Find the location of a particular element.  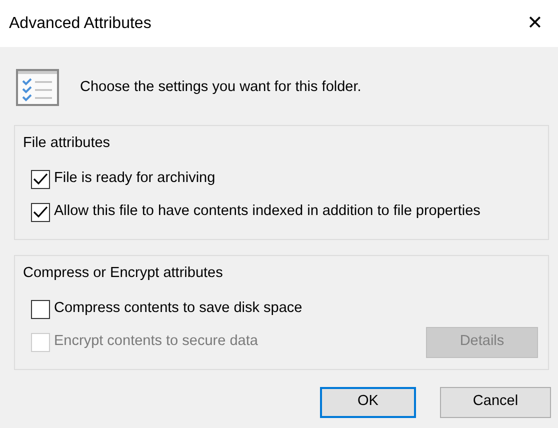

checkbox-label: Allow this file to have contents indexed in addition to file properties is located at coordinates (267, 212).